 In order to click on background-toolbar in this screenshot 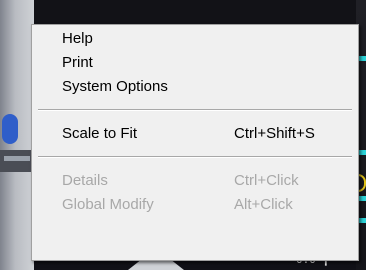, I will do `click(198, 13)`.